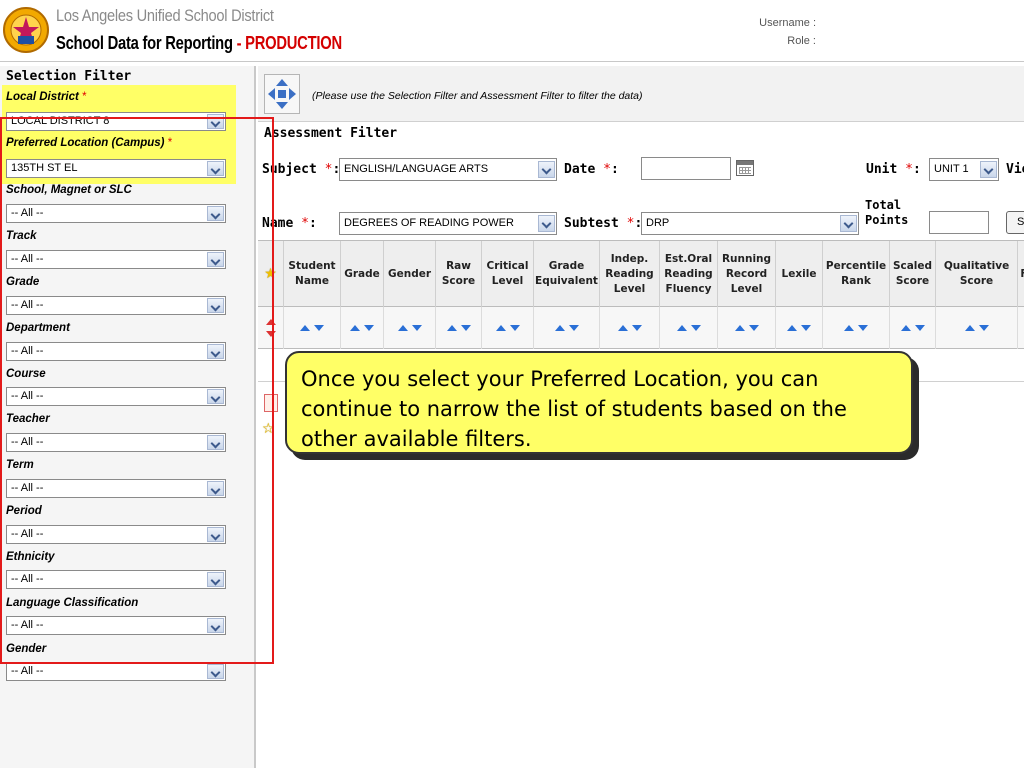  Describe the element at coordinates (1015, 222) in the screenshot. I see `search-button: S` at that location.